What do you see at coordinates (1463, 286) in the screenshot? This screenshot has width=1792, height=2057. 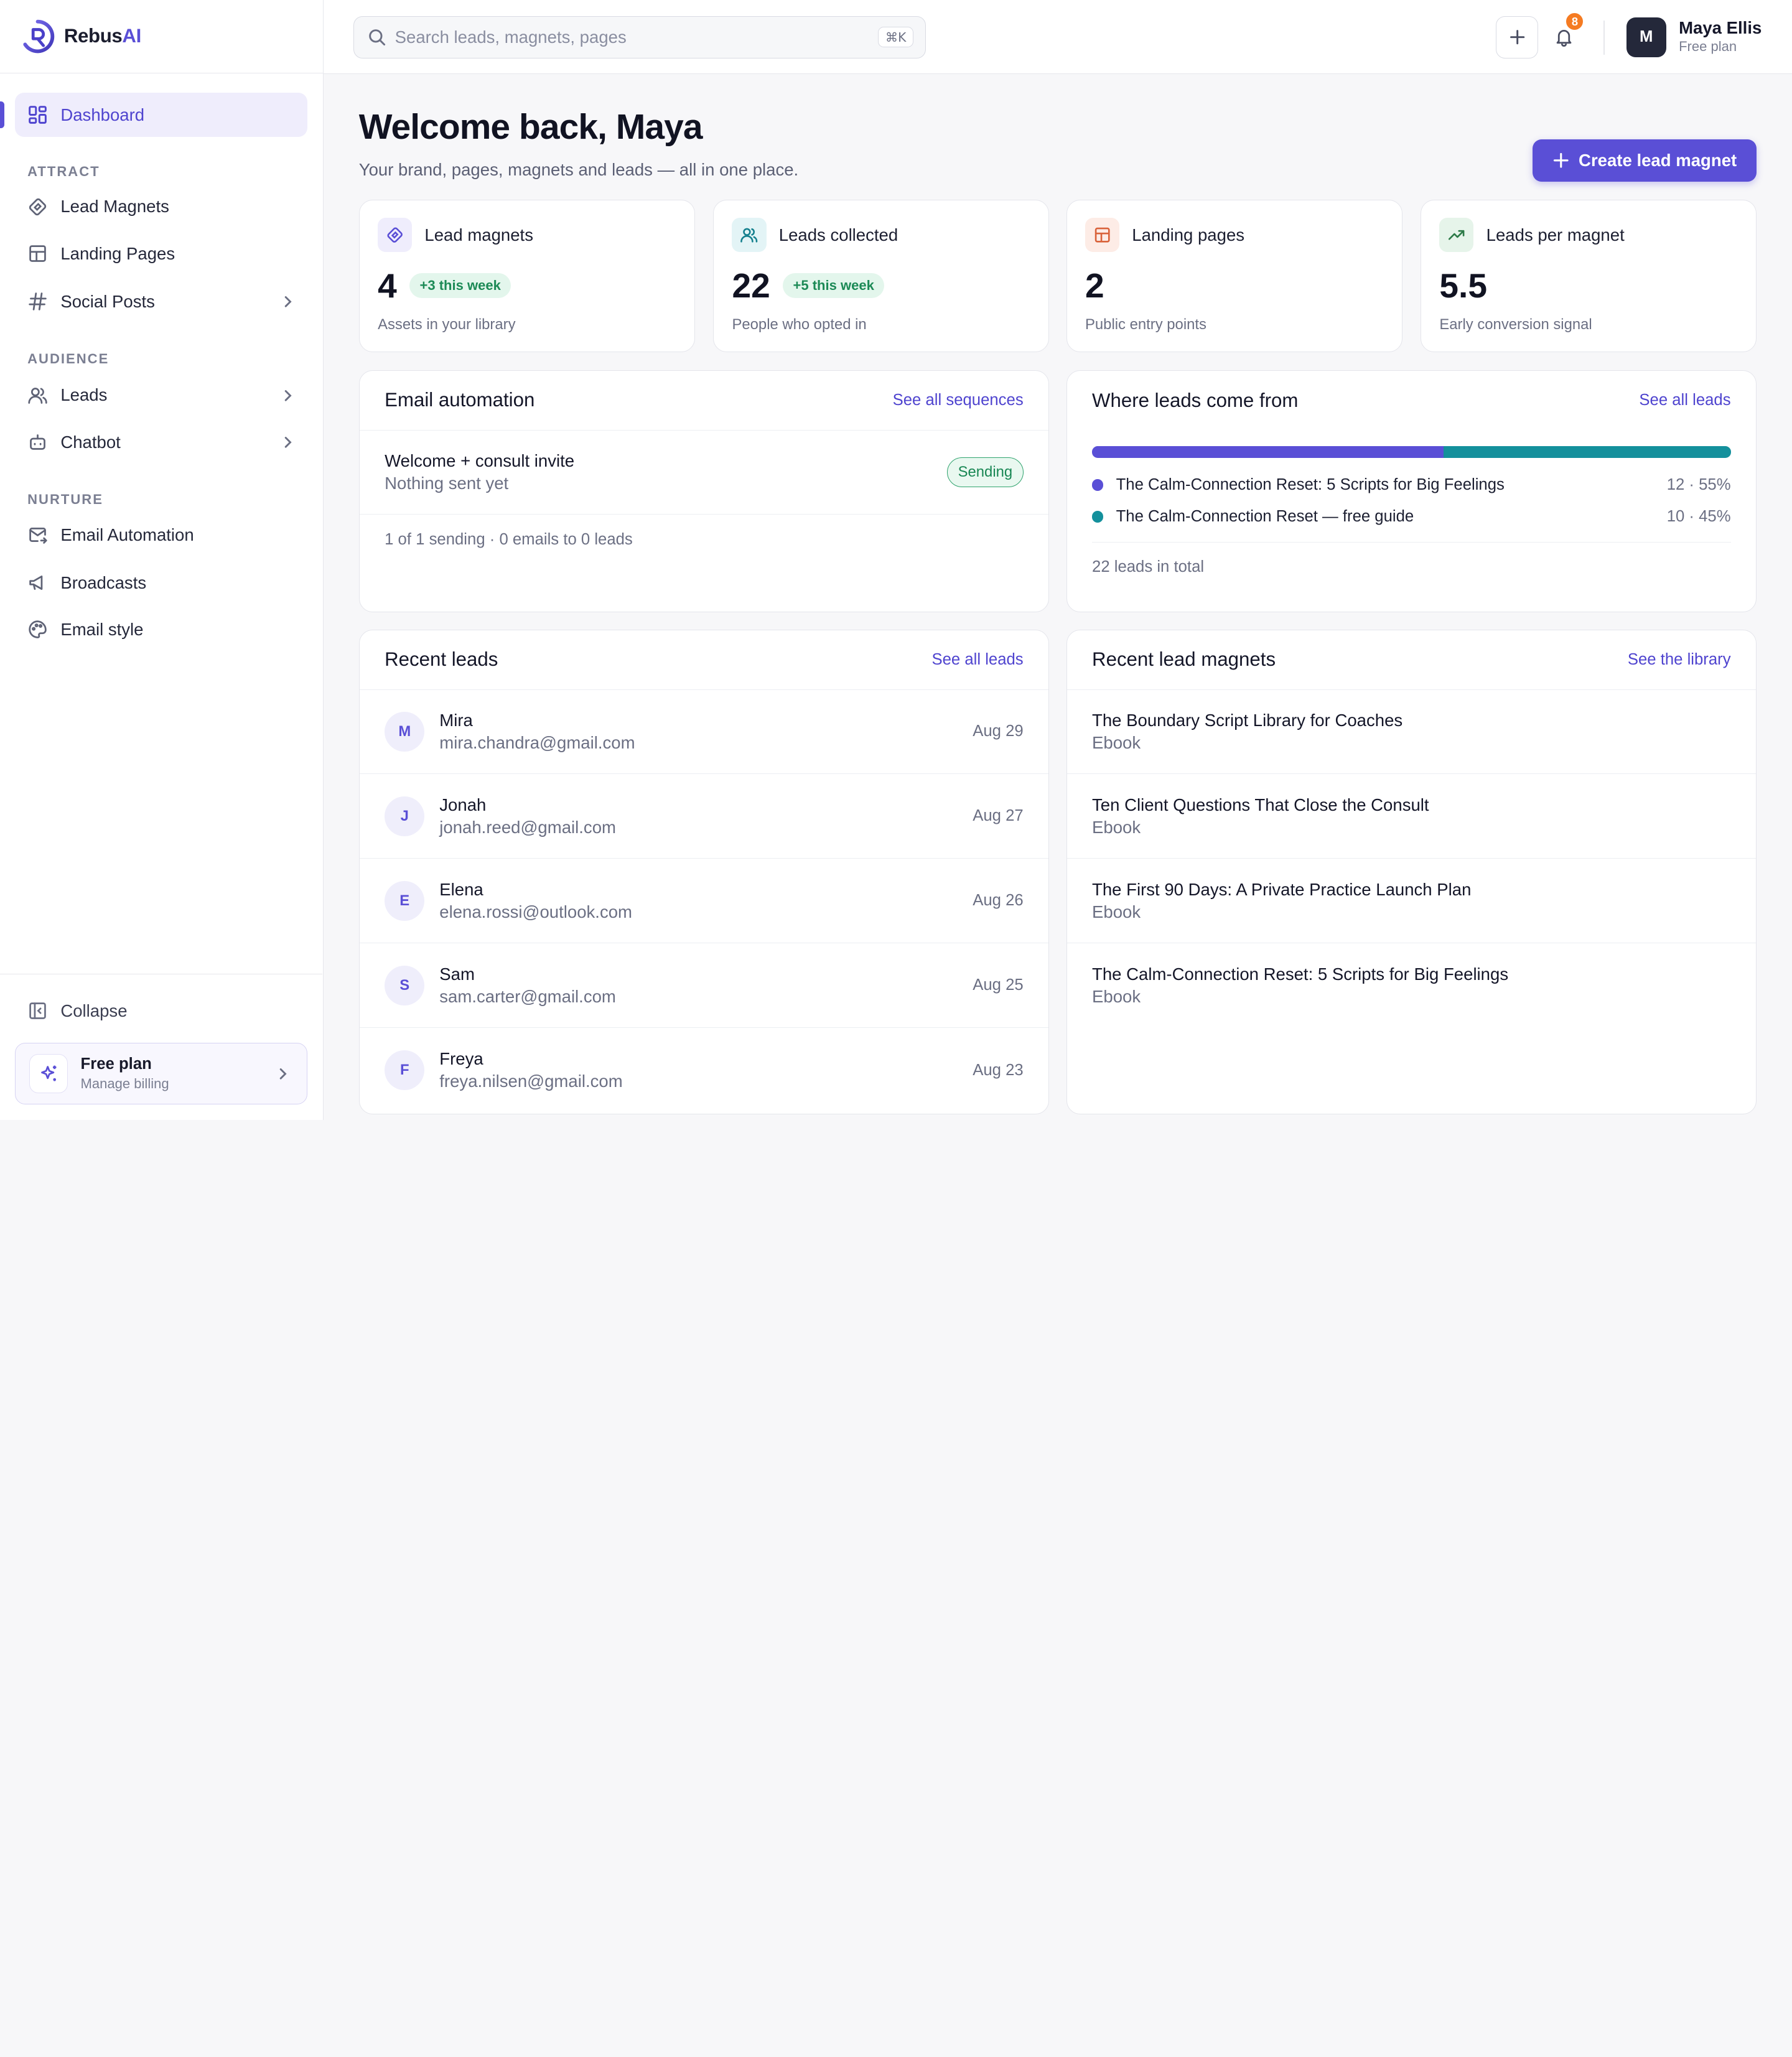 I see `stat-value: 5.5` at bounding box center [1463, 286].